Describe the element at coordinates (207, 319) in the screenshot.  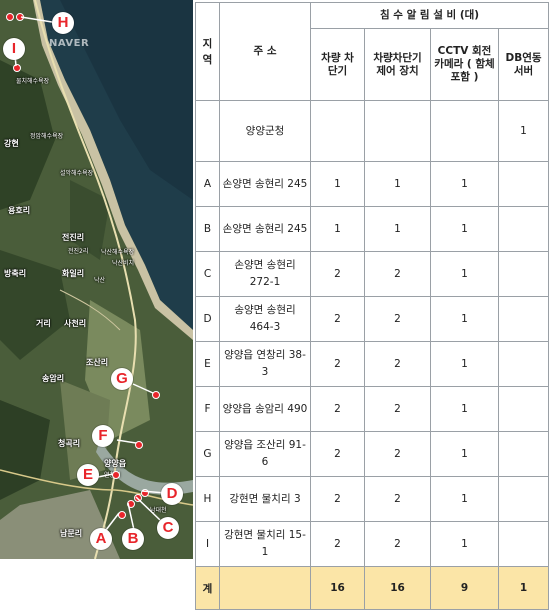
I see `cell-region: D` at that location.